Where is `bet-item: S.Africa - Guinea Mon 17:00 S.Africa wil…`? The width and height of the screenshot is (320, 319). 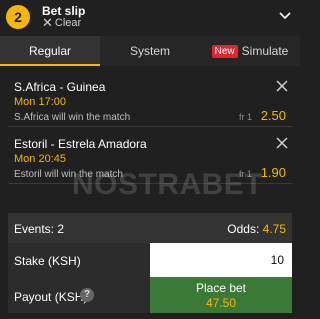
bet-item: S.Africa - Guinea Mon 17:00 S.Africa wil… is located at coordinates (150, 100).